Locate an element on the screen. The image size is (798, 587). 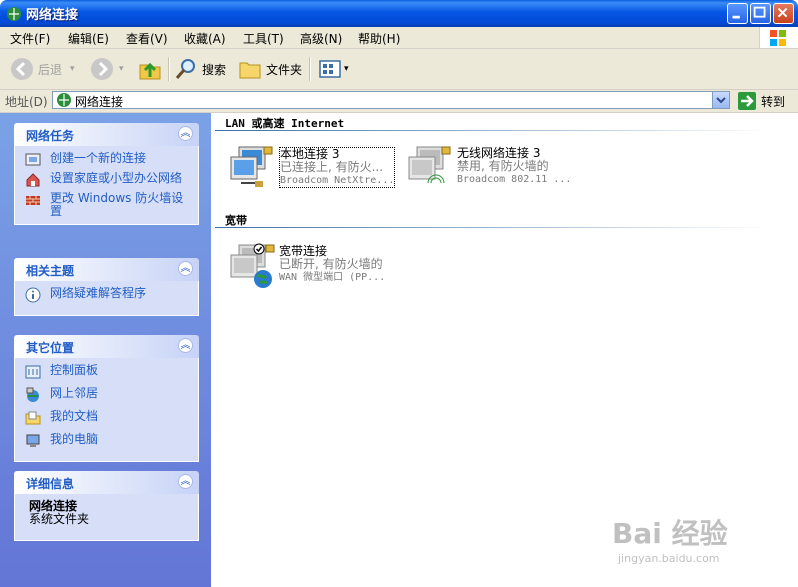
place-network-neighborhood: 网上邻居 is located at coordinates (107, 395).